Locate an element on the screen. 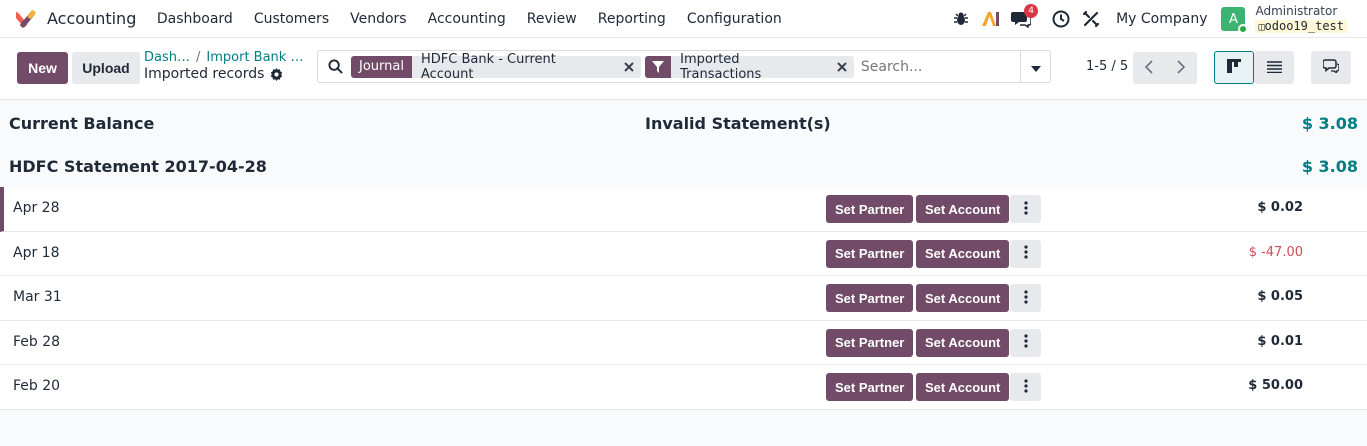 The height and width of the screenshot is (446, 1367). transaction-row: Mar 31 Set Partner Set Account $ 0.05 is located at coordinates (683, 298).